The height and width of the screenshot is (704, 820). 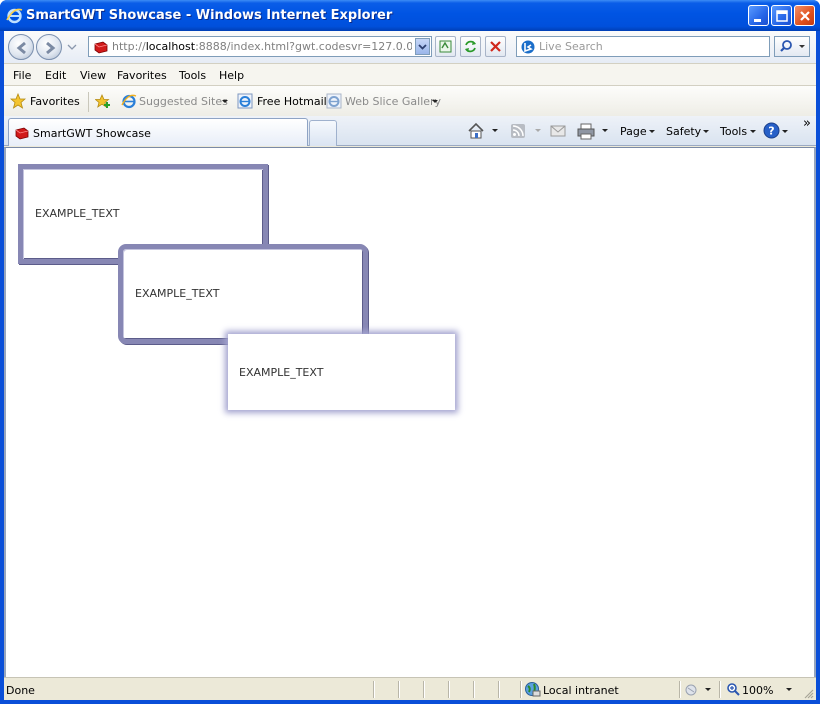 What do you see at coordinates (410, 688) in the screenshot?
I see `status-bar: Done Local intranet 100%` at bounding box center [410, 688].